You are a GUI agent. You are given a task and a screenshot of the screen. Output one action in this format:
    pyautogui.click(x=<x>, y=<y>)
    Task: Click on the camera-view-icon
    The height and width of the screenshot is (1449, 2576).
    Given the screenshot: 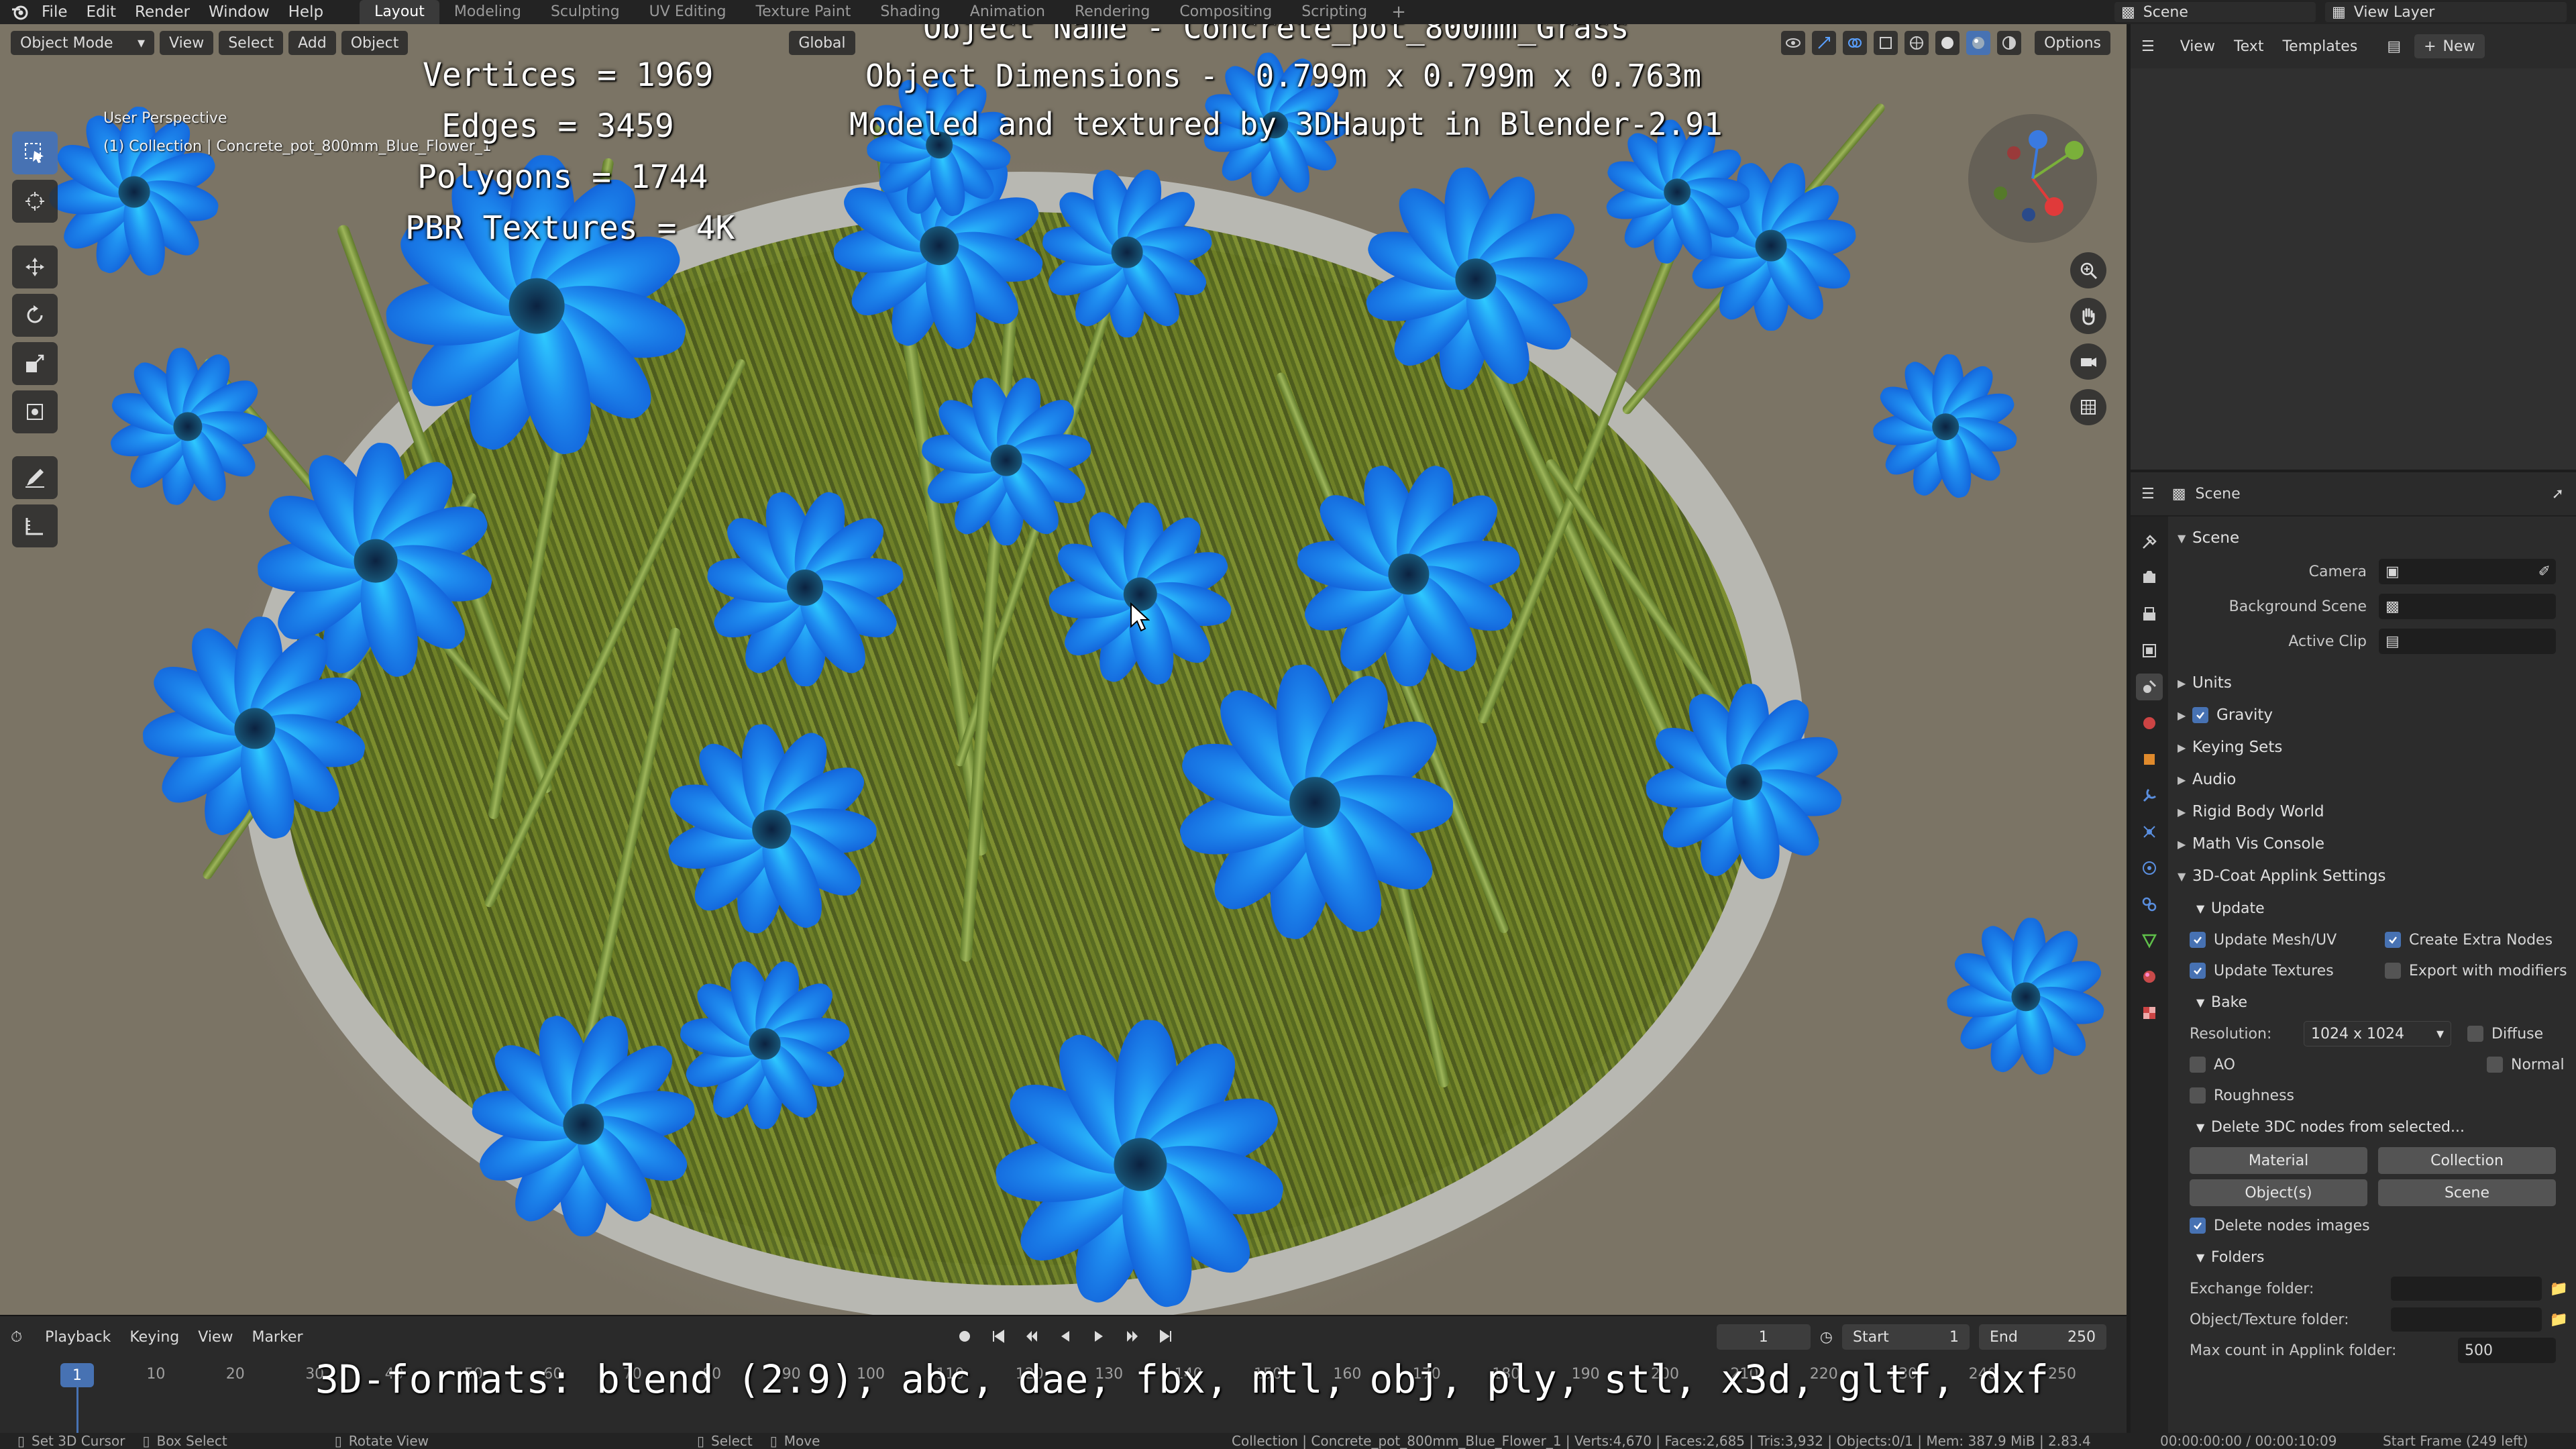 What is the action you would take?
    pyautogui.click(x=2088, y=361)
    